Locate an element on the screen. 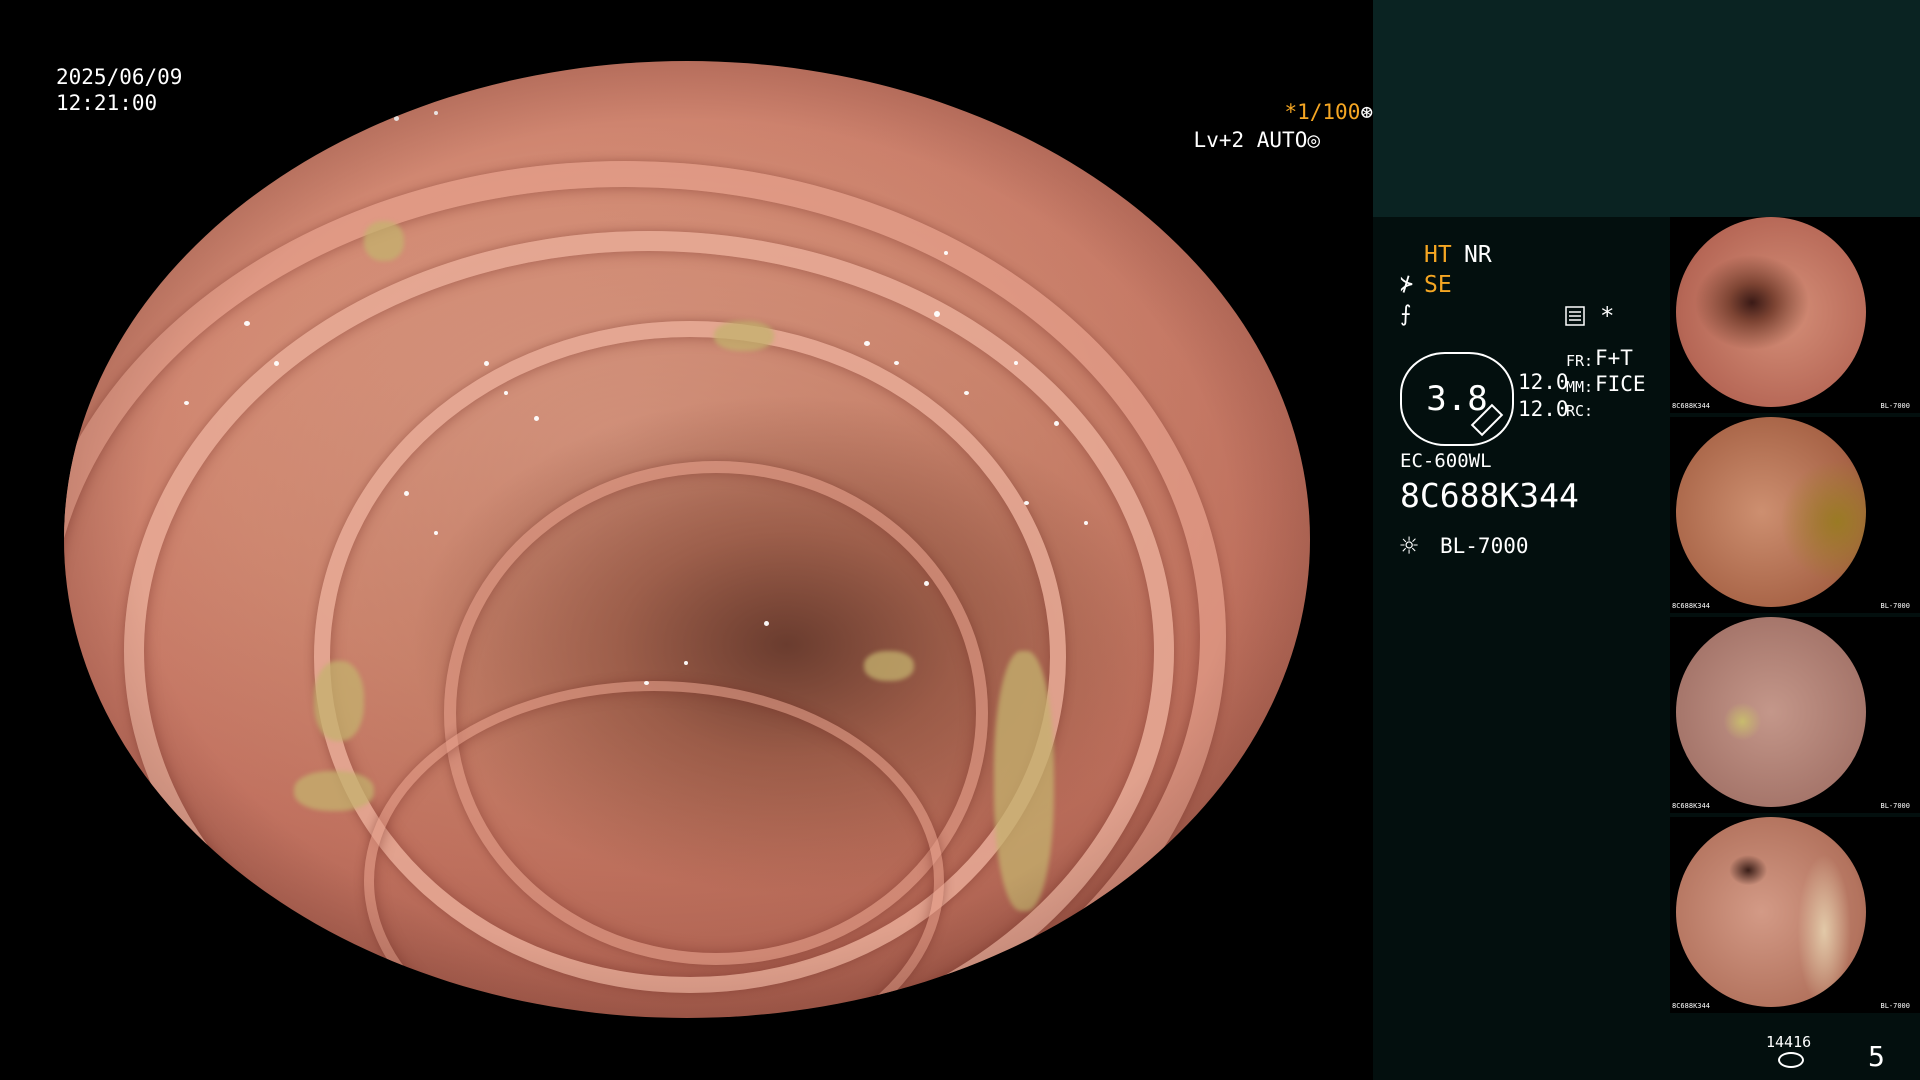 This screenshot has height=1080, width=1920. thumbnail-image-2: 8C688K344 BL-7000 is located at coordinates (1795, 515).